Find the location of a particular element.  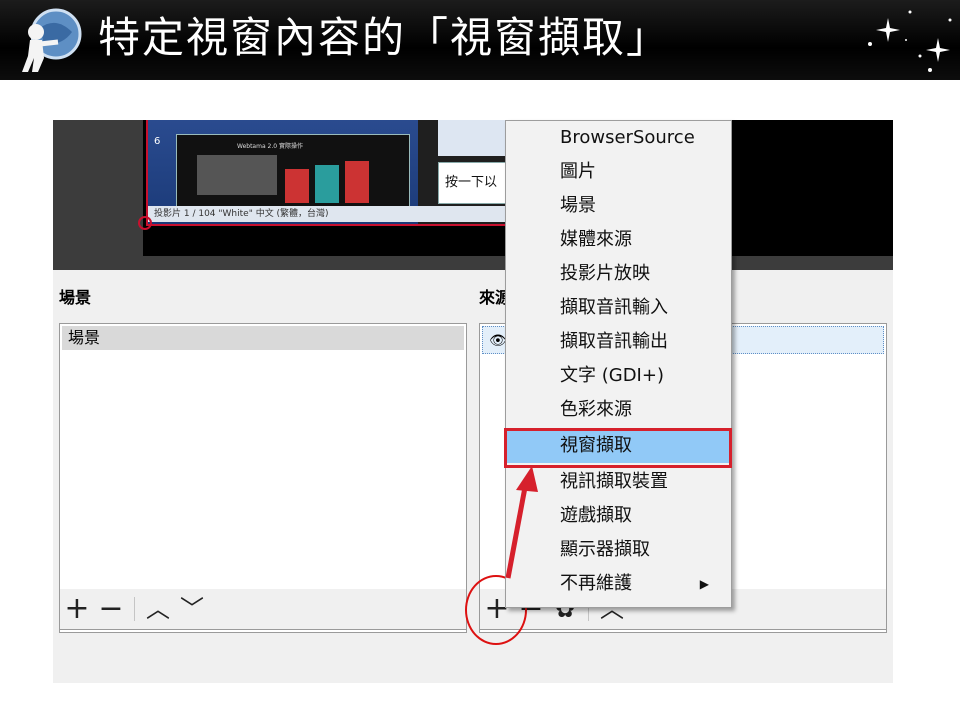

slide-thumbnail: Webtama 2.0 實際操作 is located at coordinates (293, 172).